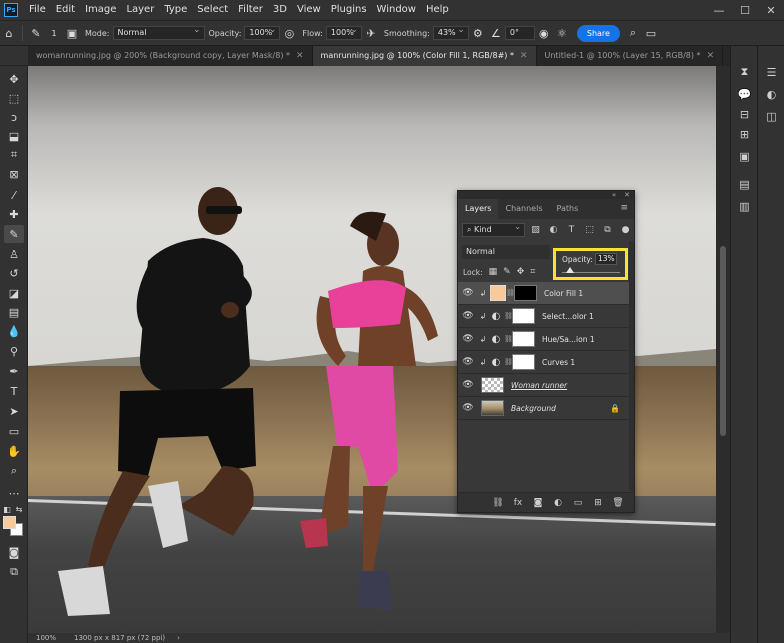 This screenshot has width=784, height=643. What do you see at coordinates (437, 10) in the screenshot?
I see `menu-help: Help` at bounding box center [437, 10].